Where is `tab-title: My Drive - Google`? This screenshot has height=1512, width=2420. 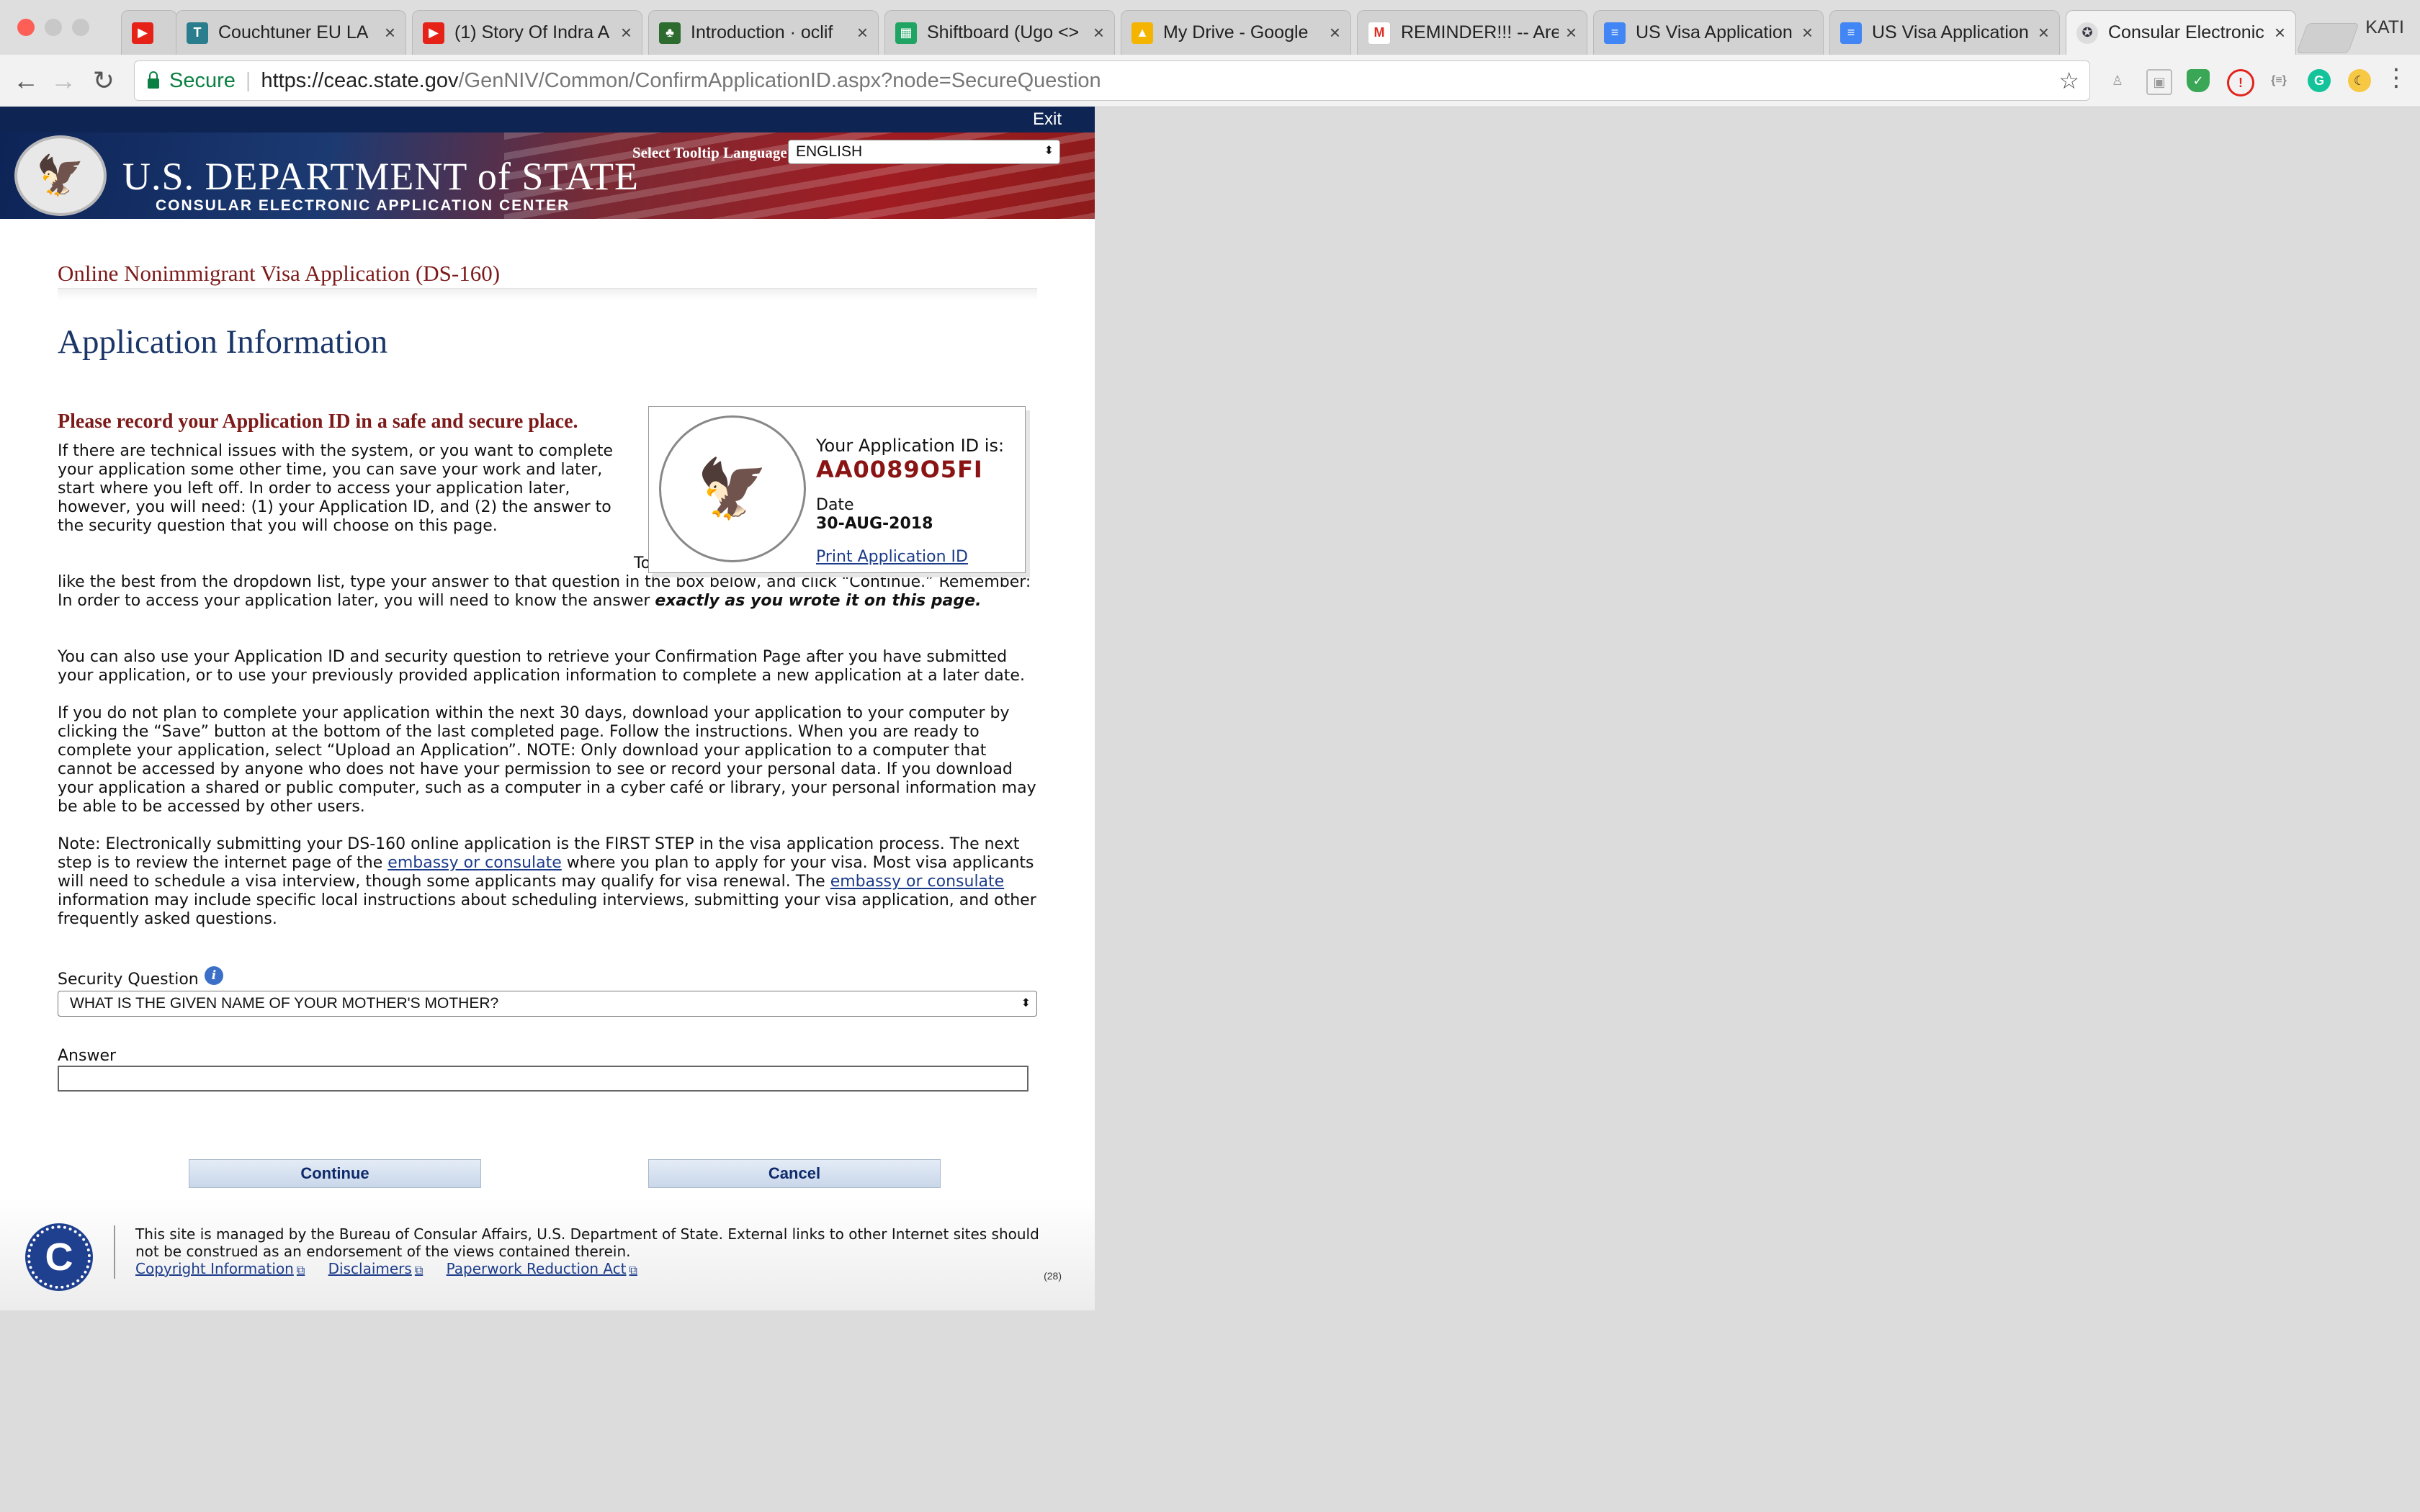 tab-title: My Drive - Google is located at coordinates (1236, 32).